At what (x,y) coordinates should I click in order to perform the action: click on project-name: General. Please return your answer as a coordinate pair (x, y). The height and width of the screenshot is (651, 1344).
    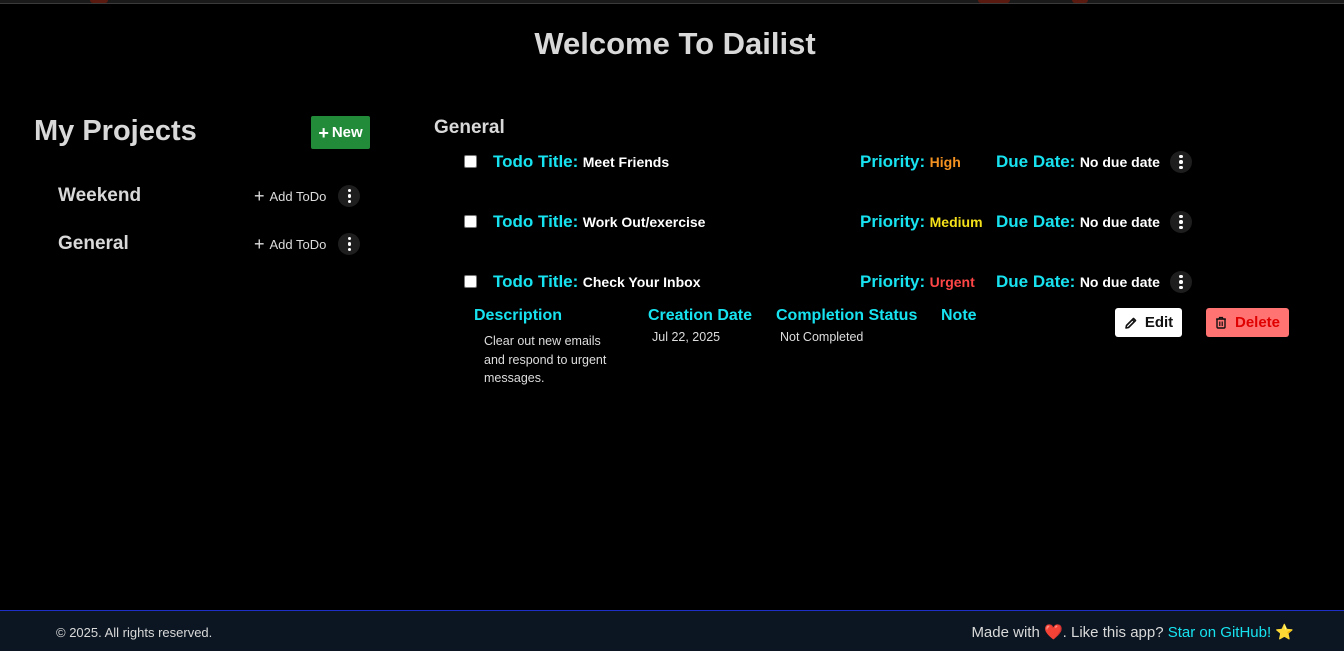
    Looking at the image, I should click on (156, 244).